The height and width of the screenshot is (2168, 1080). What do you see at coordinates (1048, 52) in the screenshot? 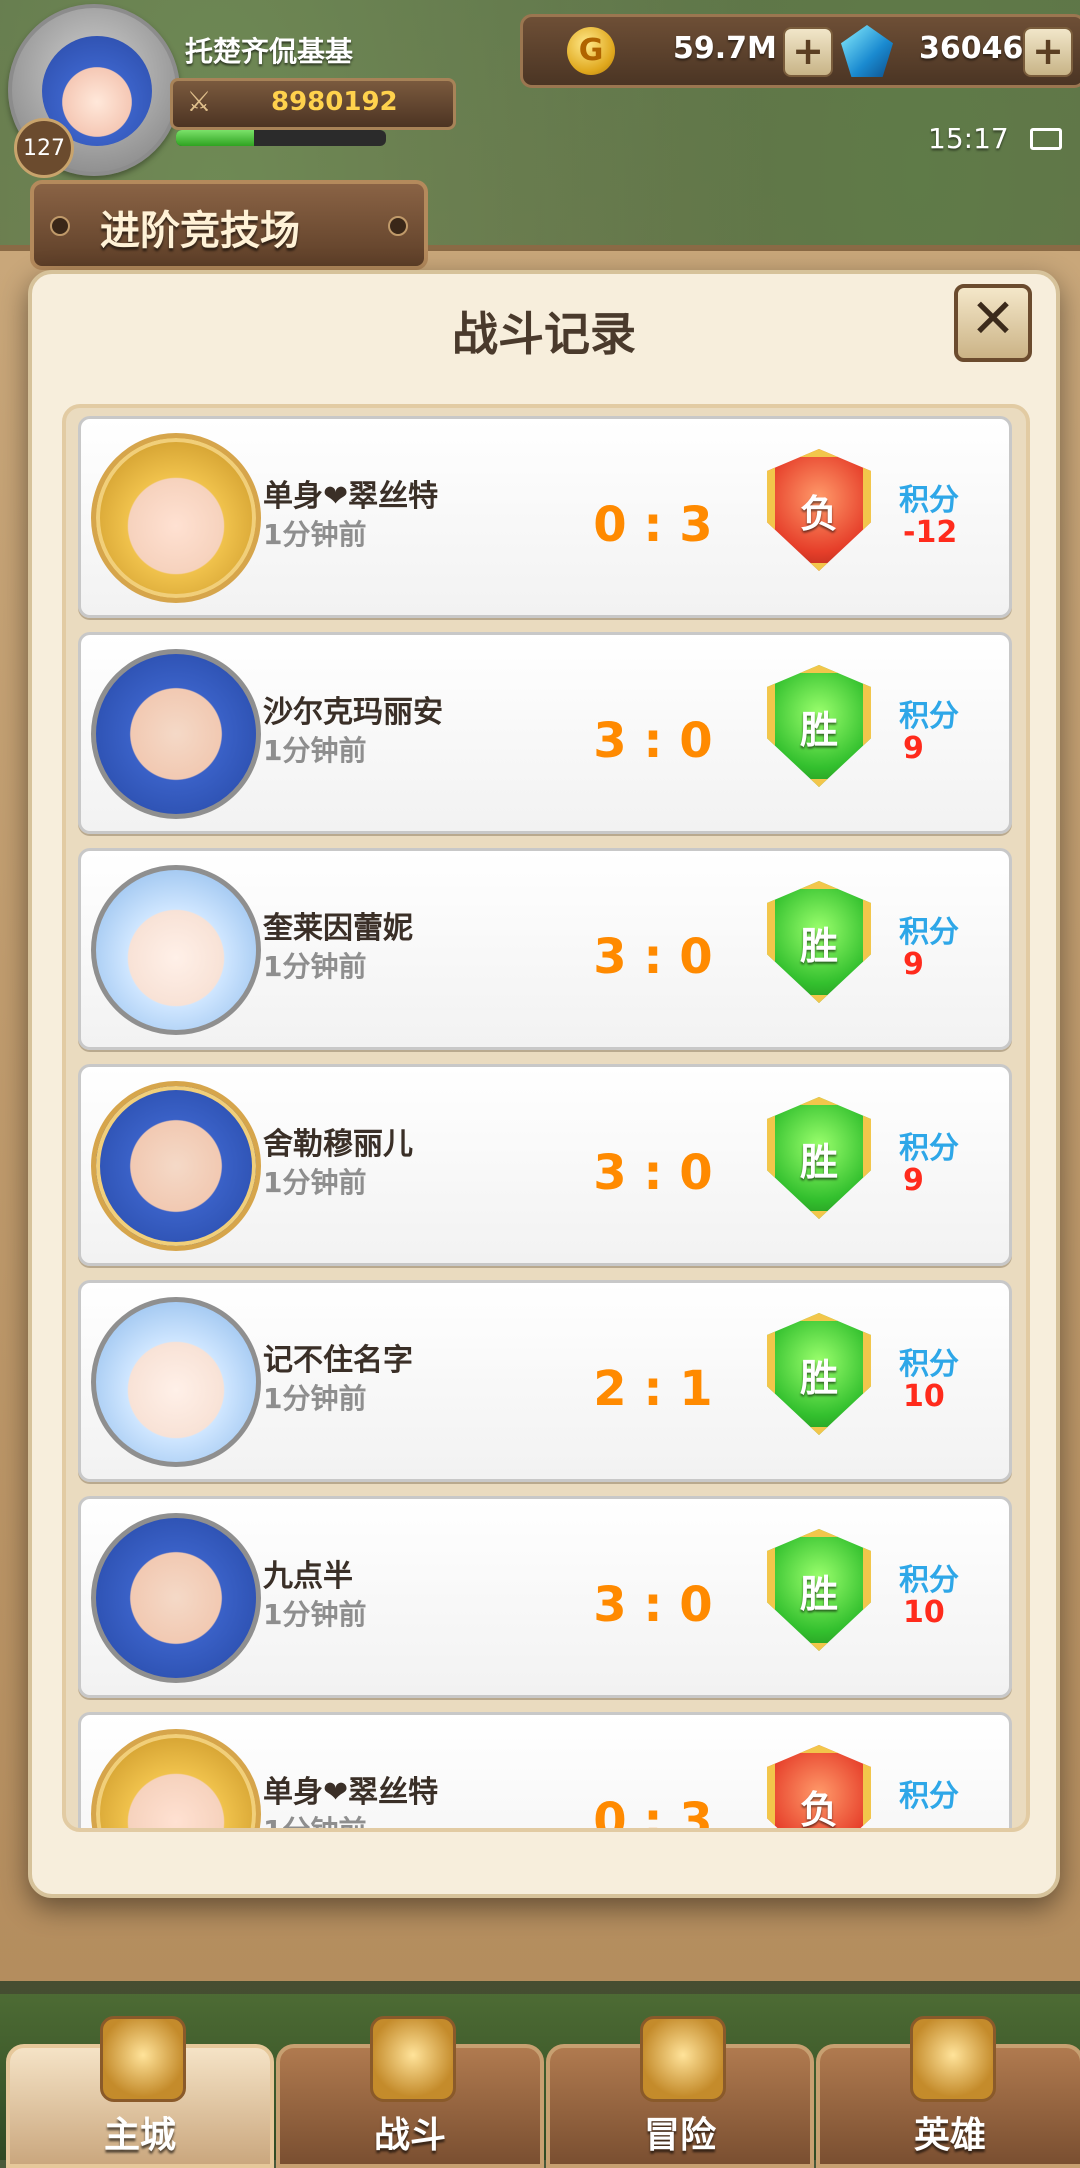
I see `add-gems-button: +` at bounding box center [1048, 52].